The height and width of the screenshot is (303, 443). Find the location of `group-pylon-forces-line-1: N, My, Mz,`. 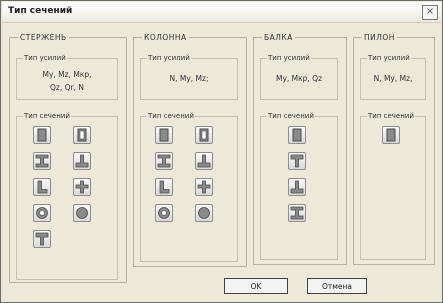

group-pylon-forces-line-1: N, My, Mz, is located at coordinates (393, 78).